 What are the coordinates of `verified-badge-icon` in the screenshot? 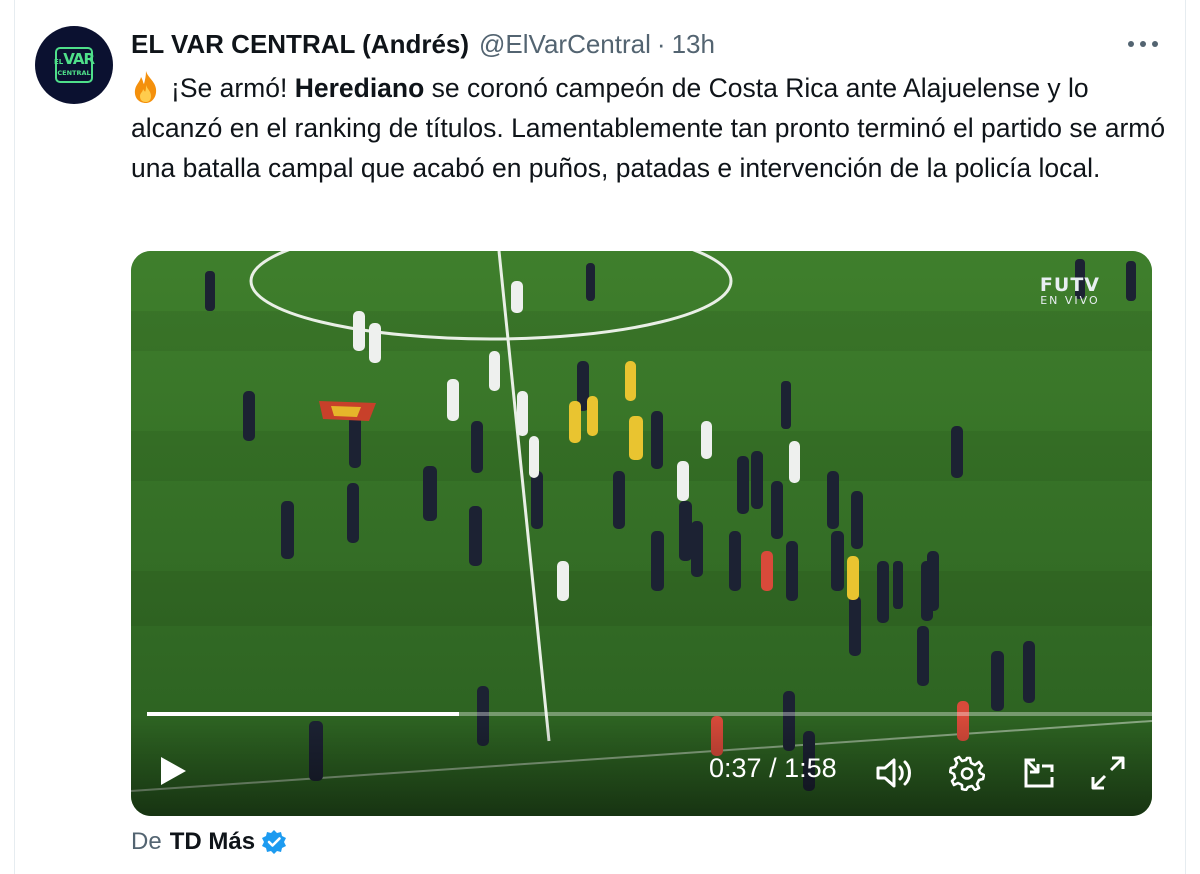 It's located at (274, 842).